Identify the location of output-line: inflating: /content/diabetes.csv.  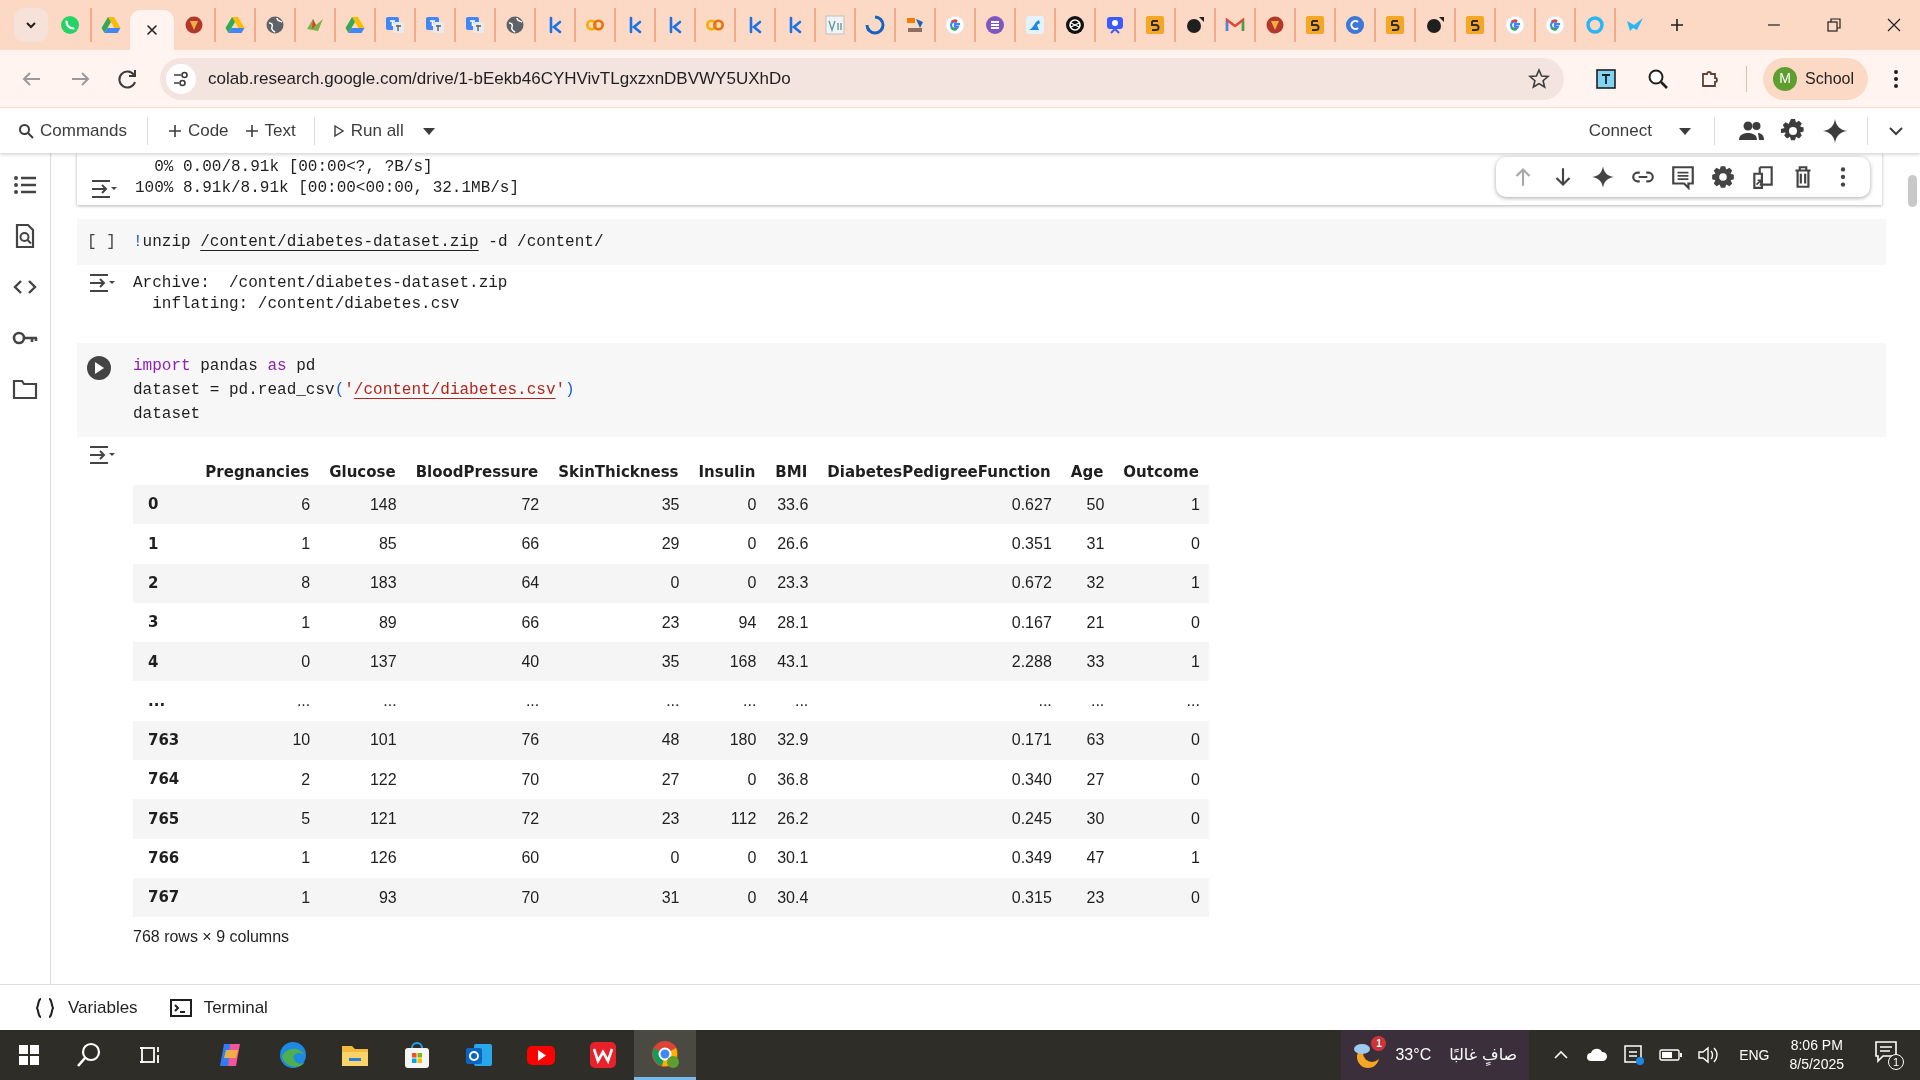
(306, 304).